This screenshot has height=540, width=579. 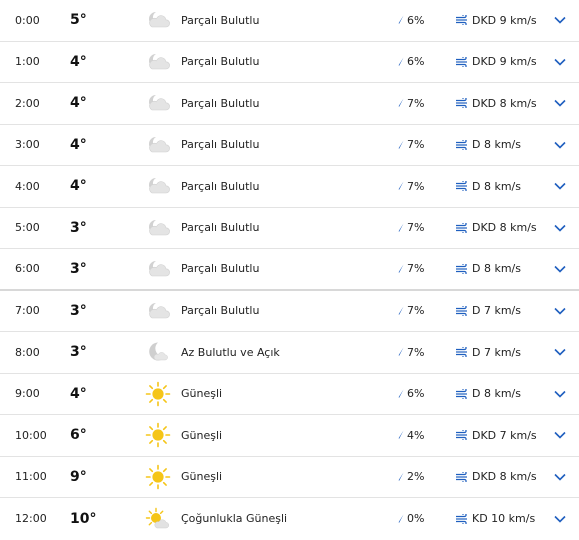 What do you see at coordinates (31, 477) in the screenshot?
I see `hour-label: 11:00` at bounding box center [31, 477].